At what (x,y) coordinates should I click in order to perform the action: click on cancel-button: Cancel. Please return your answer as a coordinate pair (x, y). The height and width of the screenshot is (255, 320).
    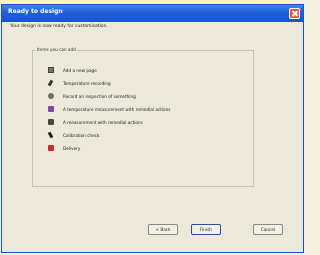
    Looking at the image, I should click on (268, 229).